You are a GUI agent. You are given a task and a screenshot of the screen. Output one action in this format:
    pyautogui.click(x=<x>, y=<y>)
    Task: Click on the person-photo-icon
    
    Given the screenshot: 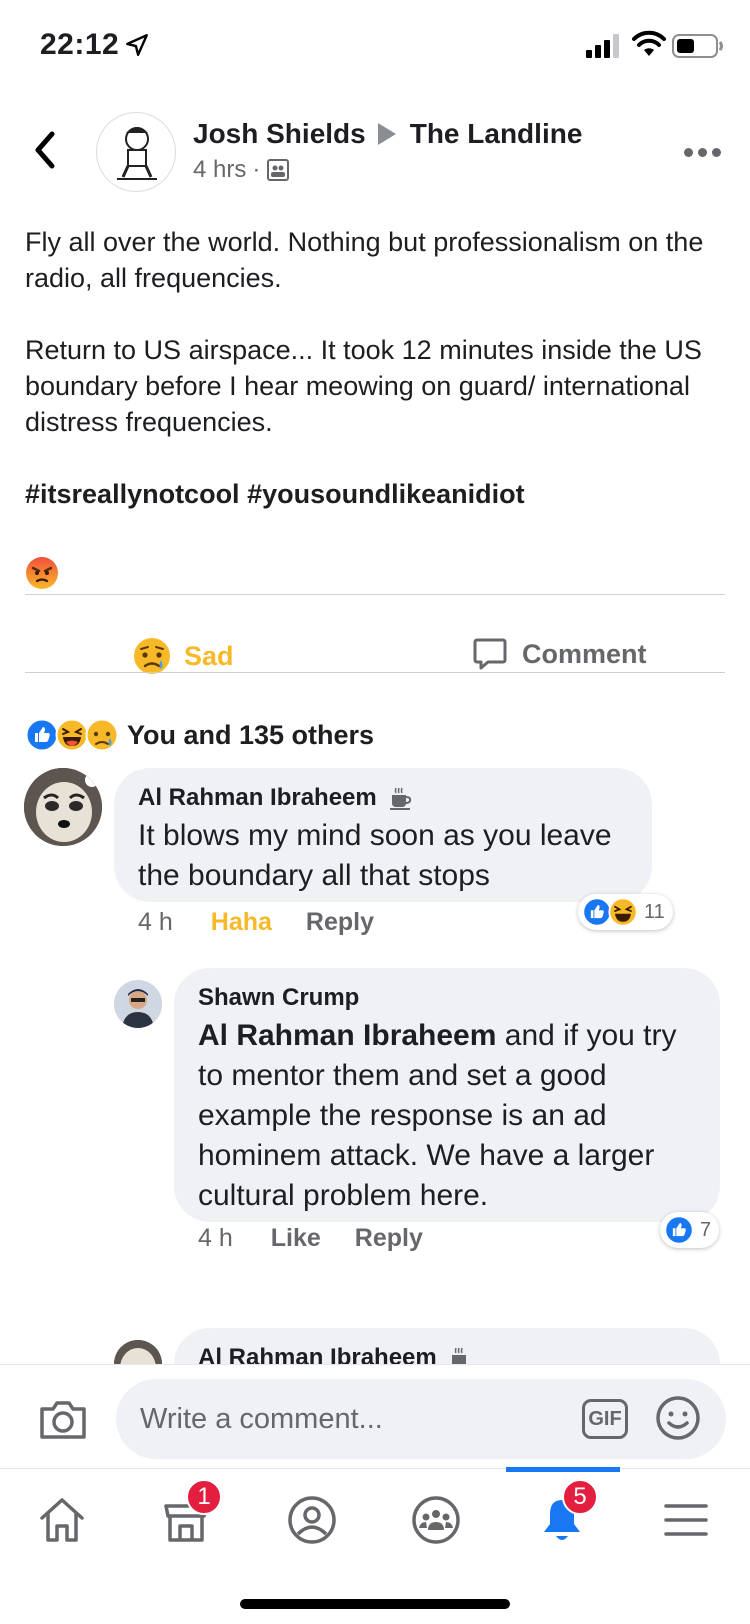 What is the action you would take?
    pyautogui.click(x=138, y=1004)
    